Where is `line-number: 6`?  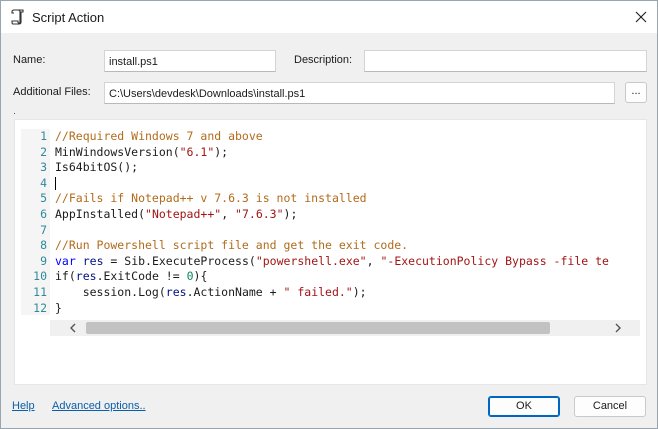 line-number: 6 is located at coordinates (43, 214).